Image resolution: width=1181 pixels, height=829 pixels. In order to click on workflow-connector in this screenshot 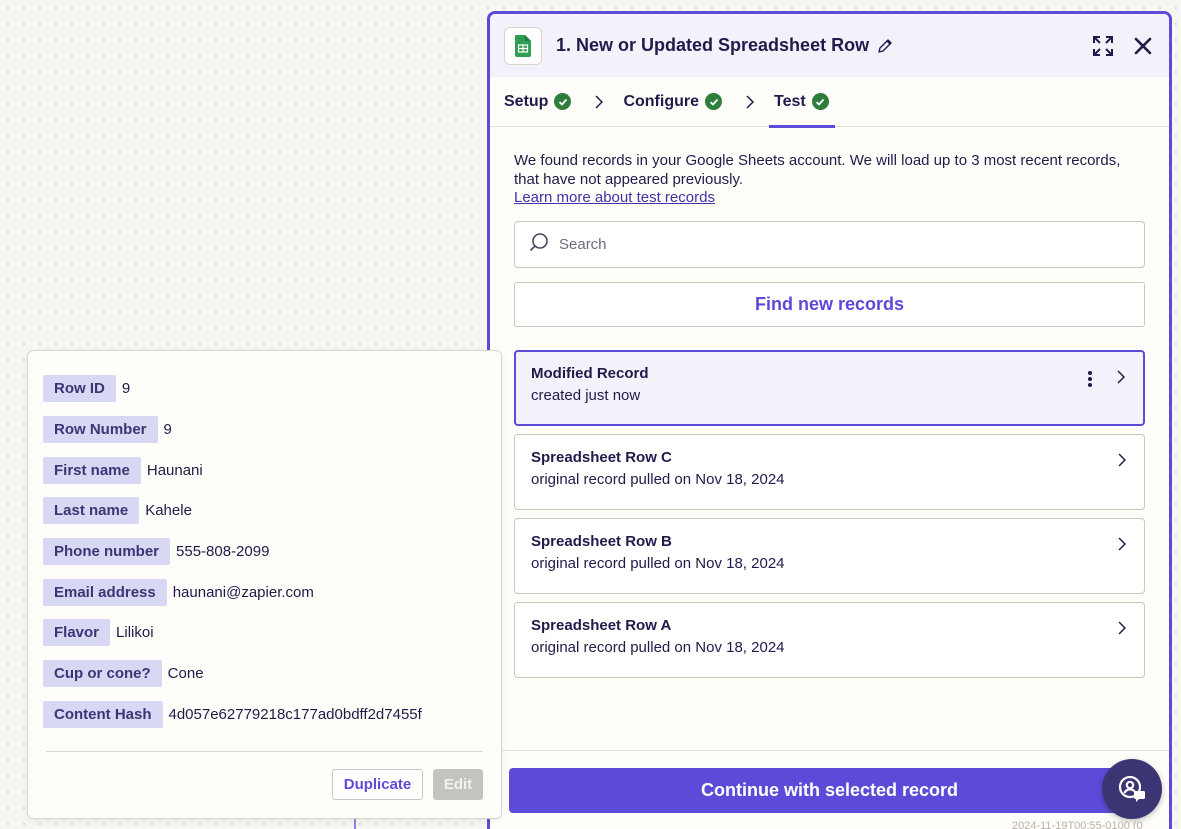, I will do `click(355, 824)`.